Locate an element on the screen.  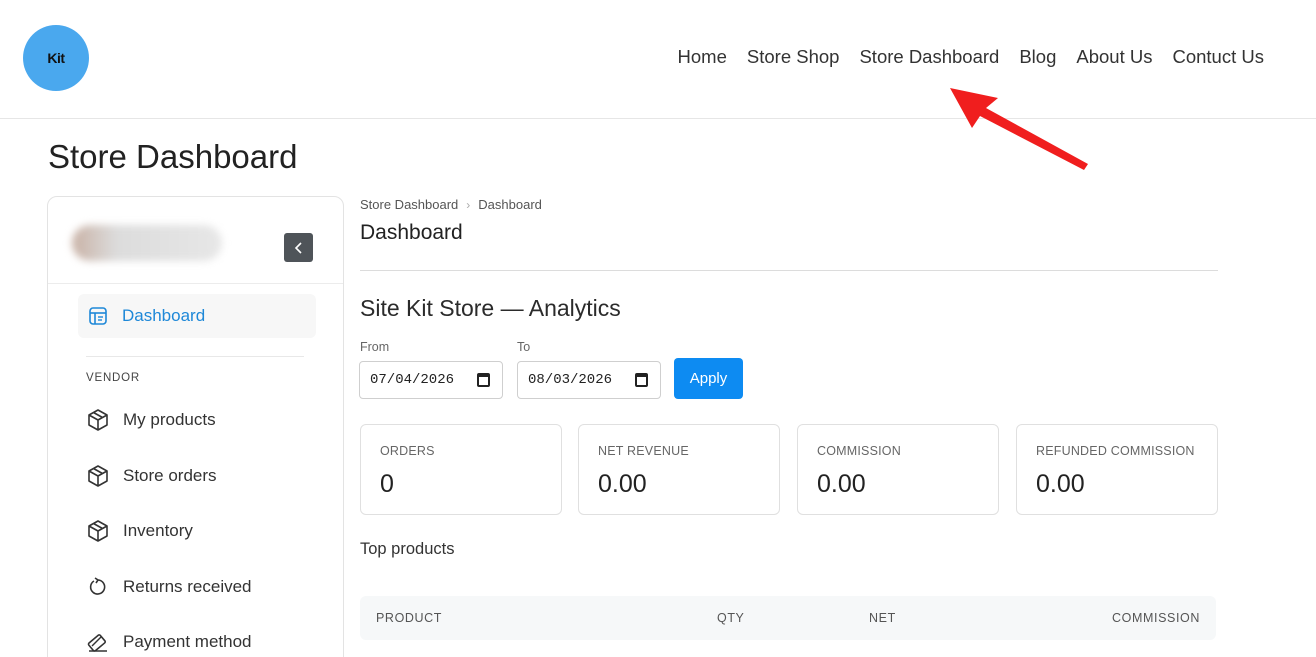
sidebar-item-label: Store orders is located at coordinates (170, 475).